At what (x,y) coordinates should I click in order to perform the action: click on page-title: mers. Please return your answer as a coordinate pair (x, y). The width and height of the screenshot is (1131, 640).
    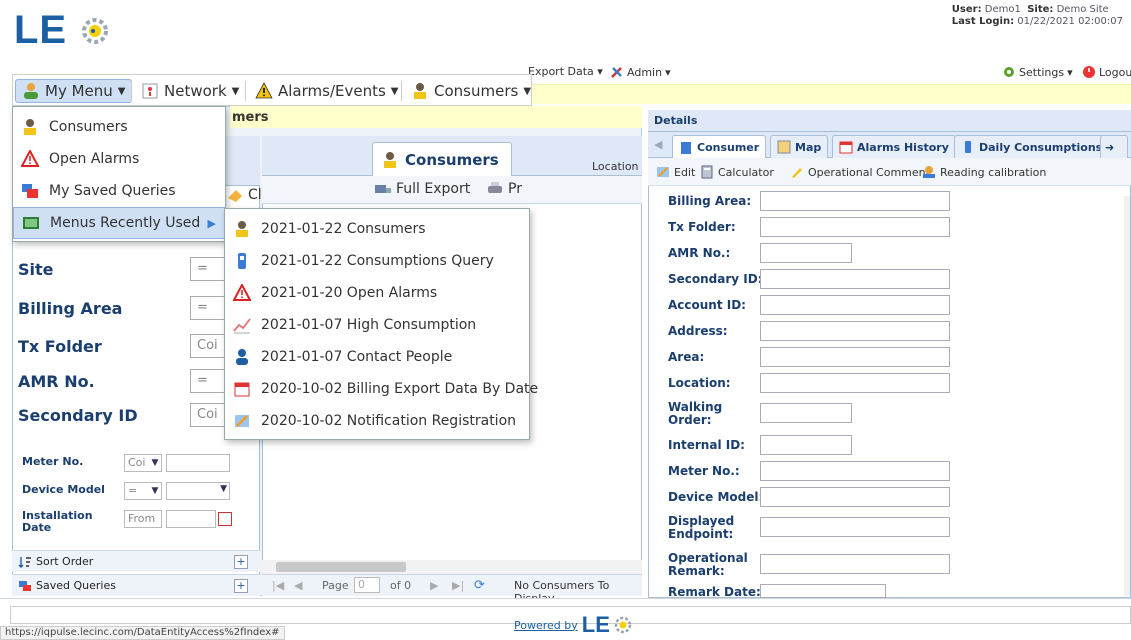
    Looking at the image, I should click on (436, 117).